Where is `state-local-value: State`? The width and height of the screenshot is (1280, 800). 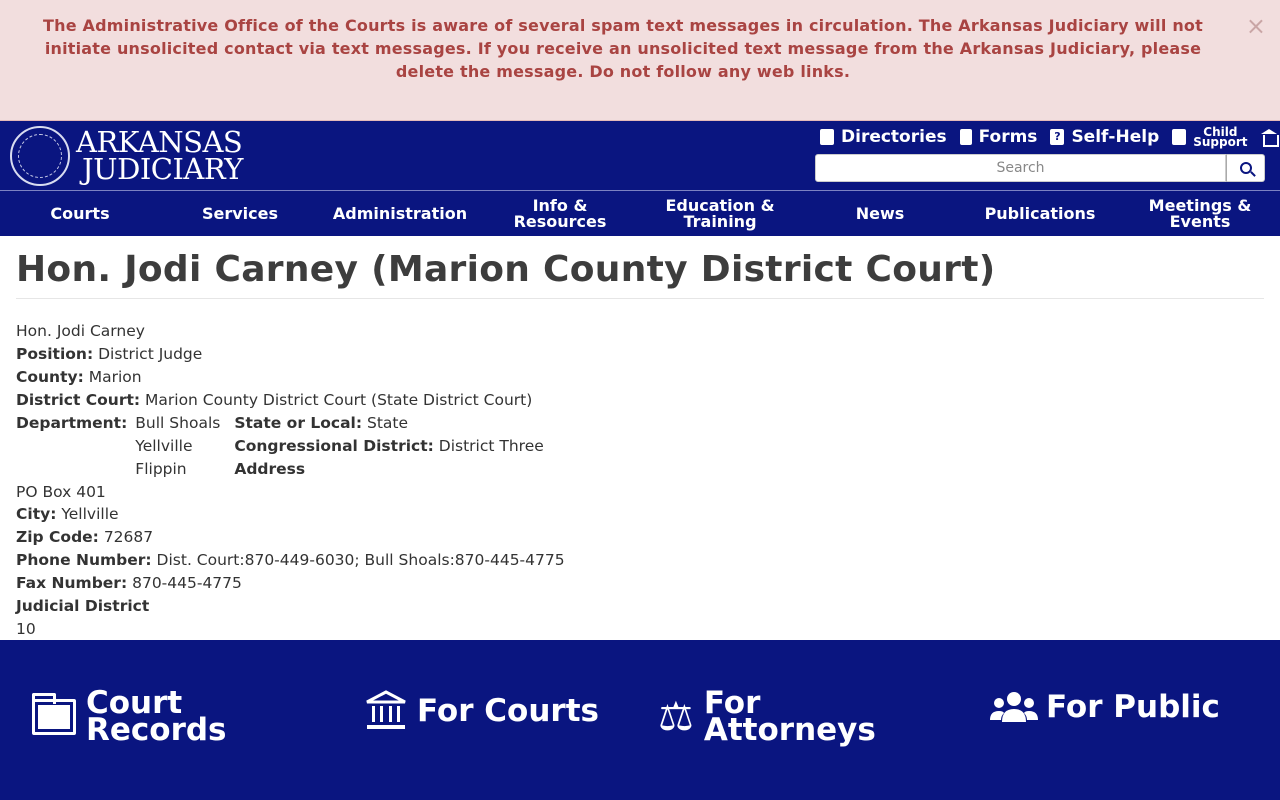
state-local-value: State is located at coordinates (388, 423).